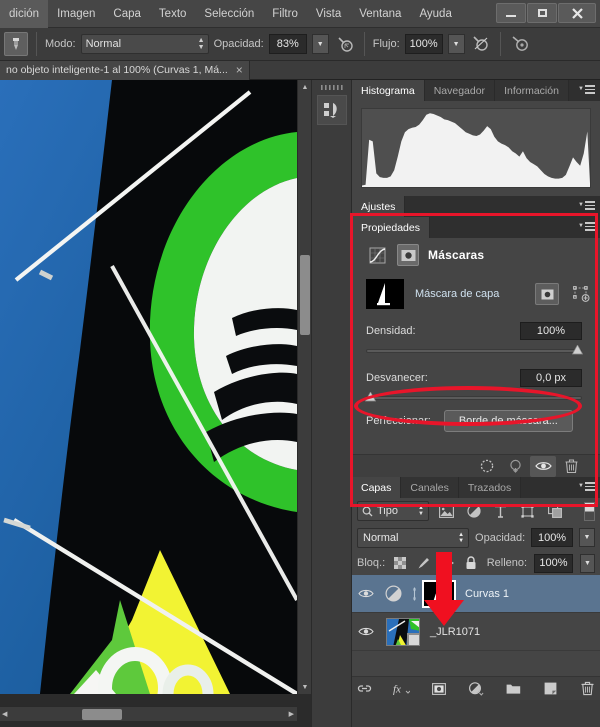  Describe the element at coordinates (586, 537) in the screenshot. I see `layer-opacity-dropdown-button: ▼` at that location.